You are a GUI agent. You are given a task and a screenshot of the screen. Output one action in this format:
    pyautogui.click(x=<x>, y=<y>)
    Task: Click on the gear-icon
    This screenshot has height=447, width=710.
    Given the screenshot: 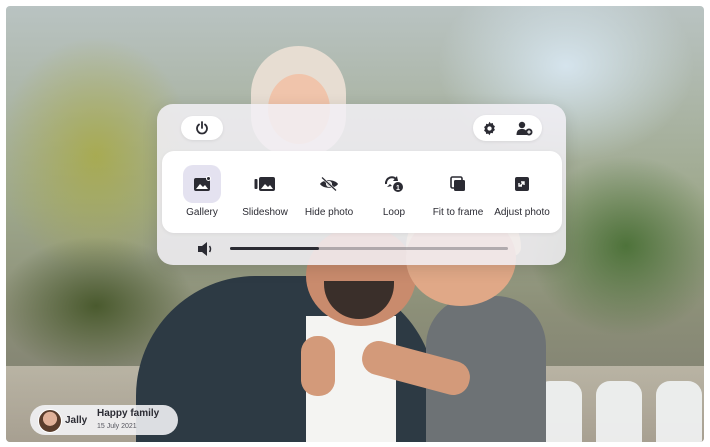 What is the action you would take?
    pyautogui.click(x=490, y=128)
    